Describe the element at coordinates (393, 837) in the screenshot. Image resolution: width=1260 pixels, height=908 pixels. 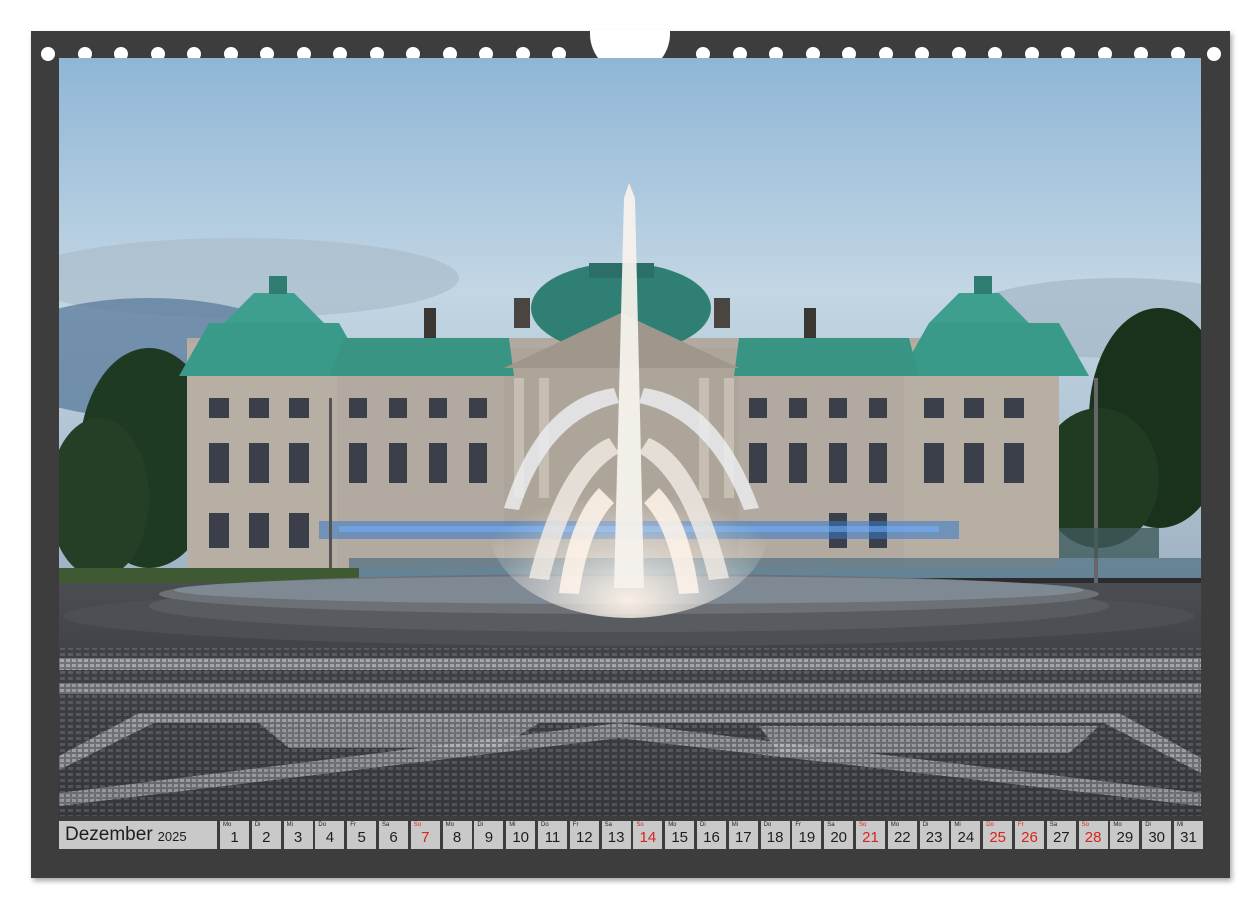
I see `day-number: 6` at that location.